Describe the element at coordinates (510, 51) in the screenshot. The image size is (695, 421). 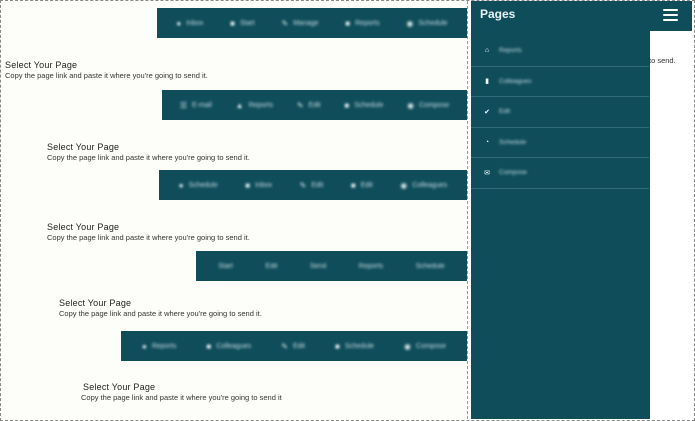
I see `drawer-item-label: Reports` at that location.